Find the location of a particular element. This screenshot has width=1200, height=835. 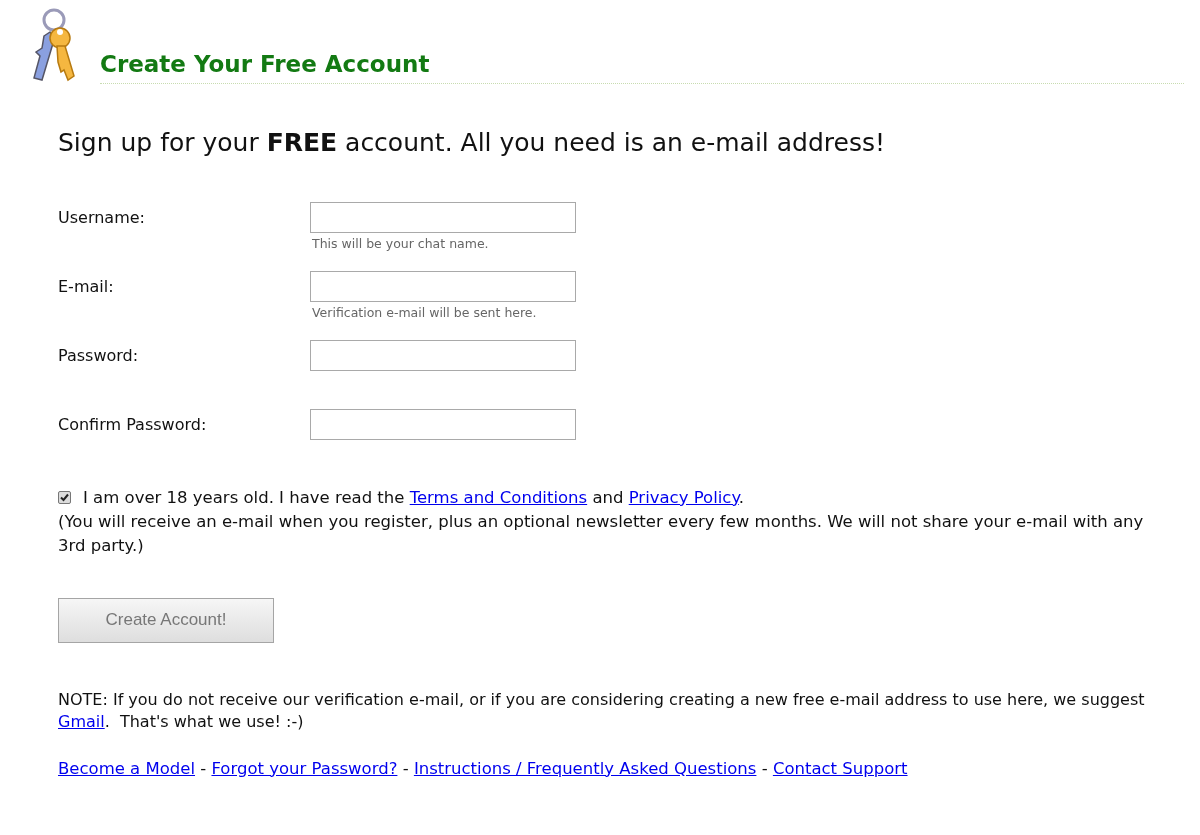

field-label: Username: is located at coordinates (102, 217).